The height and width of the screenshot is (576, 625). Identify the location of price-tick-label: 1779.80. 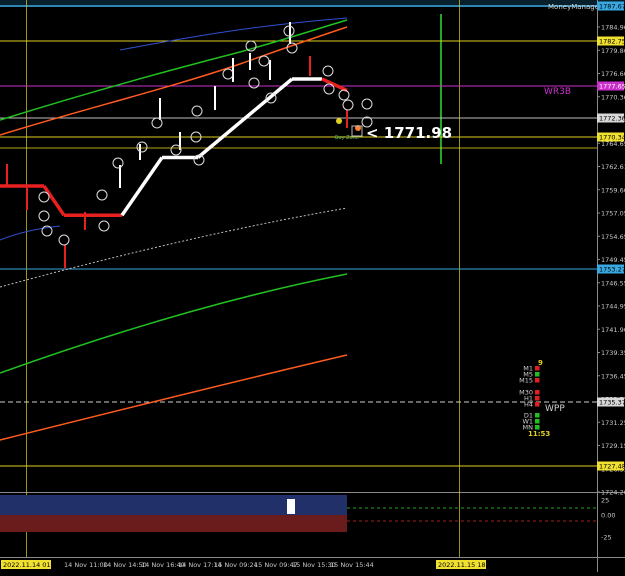
(613, 51).